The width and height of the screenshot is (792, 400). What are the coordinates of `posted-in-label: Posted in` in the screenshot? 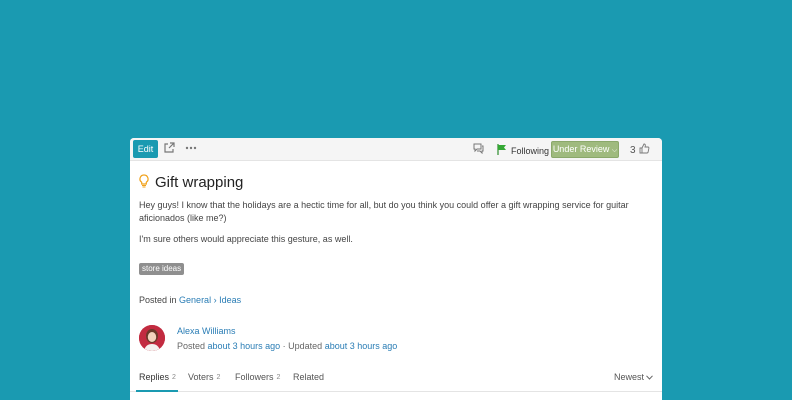 It's located at (158, 300).